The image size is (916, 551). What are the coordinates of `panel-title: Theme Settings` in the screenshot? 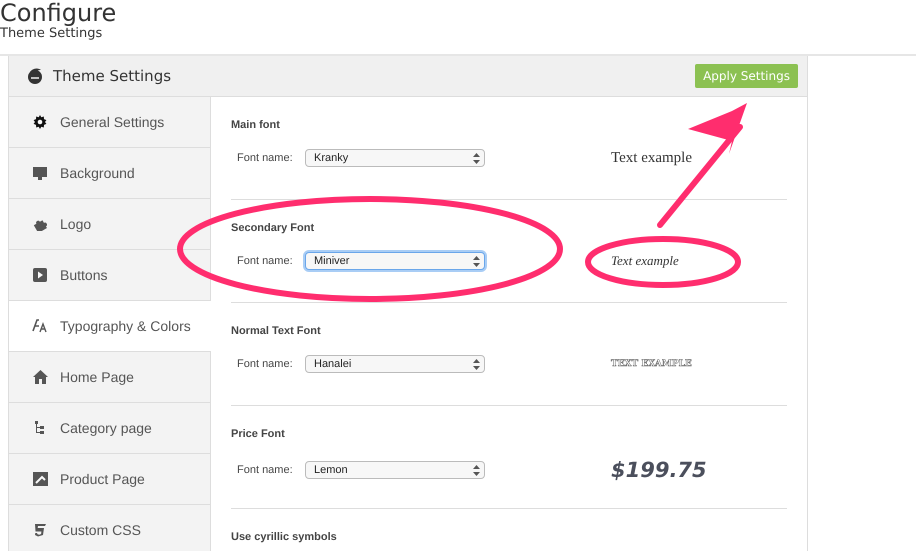 It's located at (112, 76).